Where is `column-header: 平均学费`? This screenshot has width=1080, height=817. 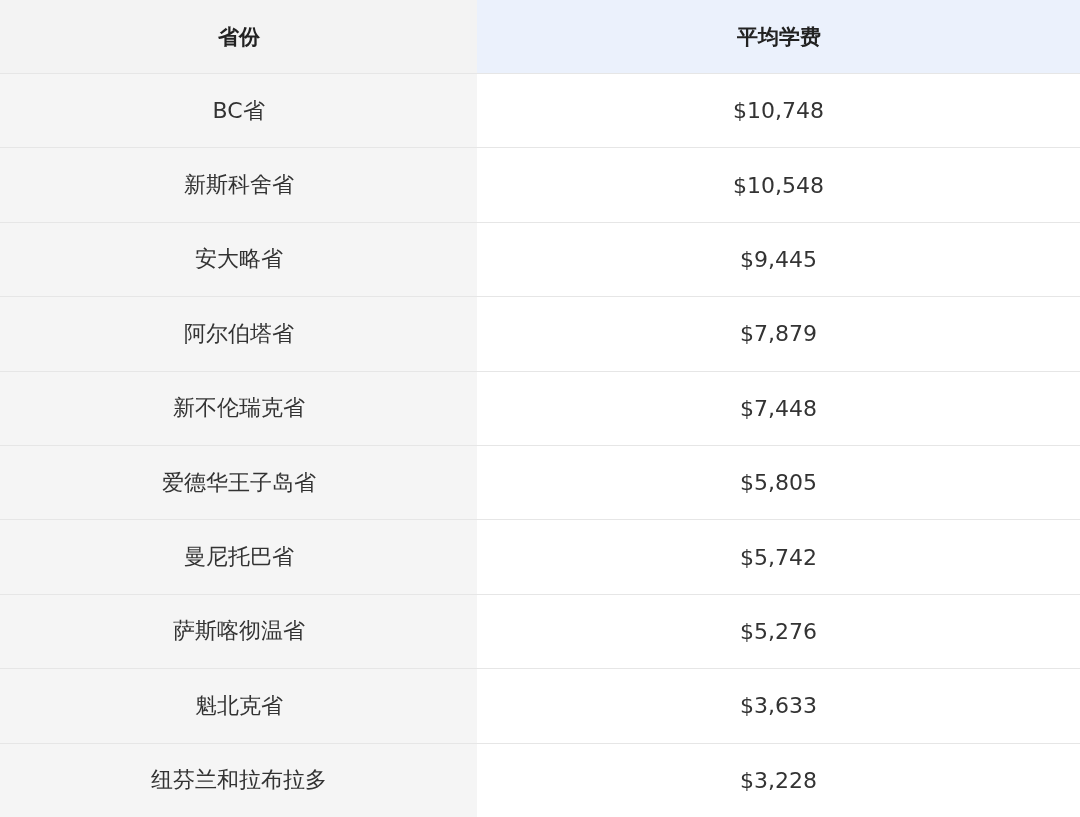 column-header: 平均学费 is located at coordinates (778, 36).